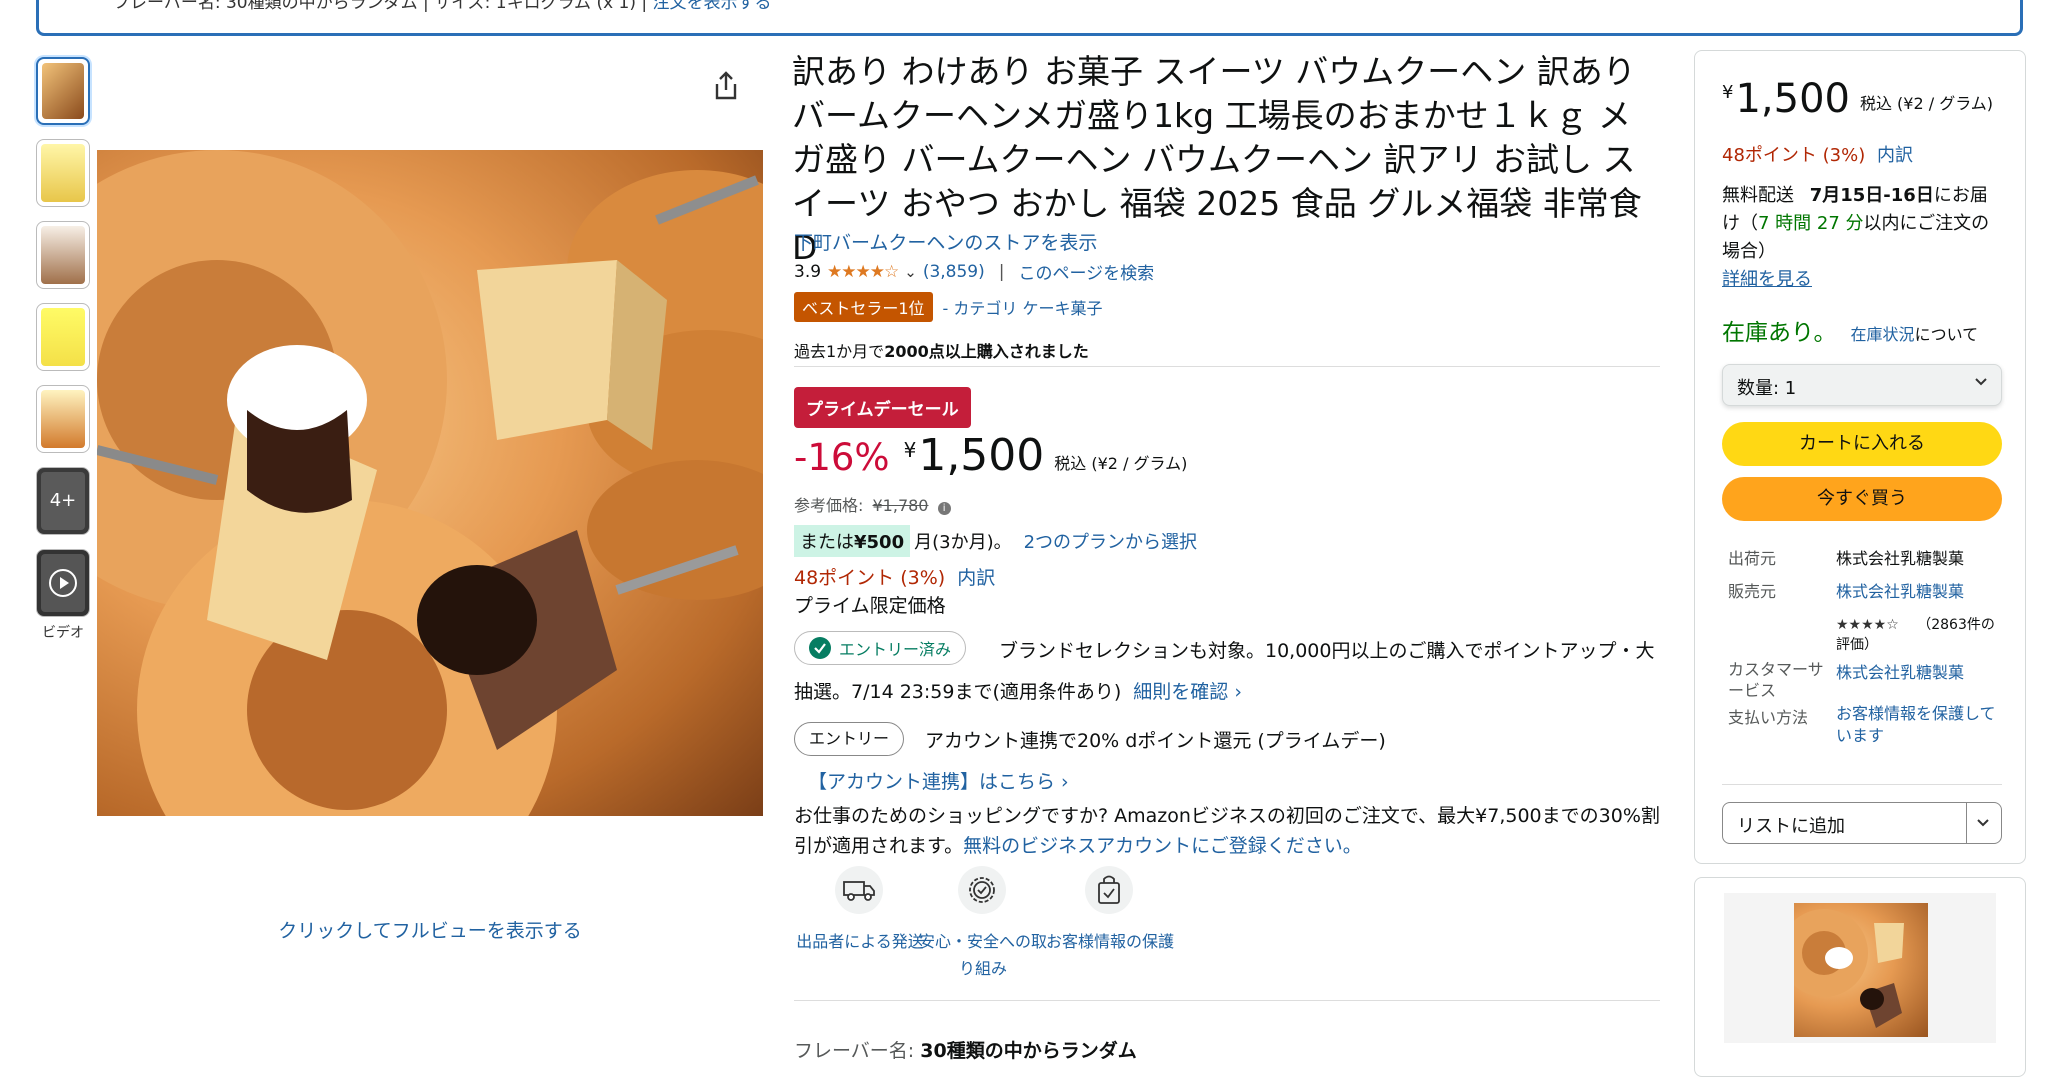 This screenshot has height=1077, width=2048. I want to click on bestseller-badge: ベストセラー1位, so click(863, 307).